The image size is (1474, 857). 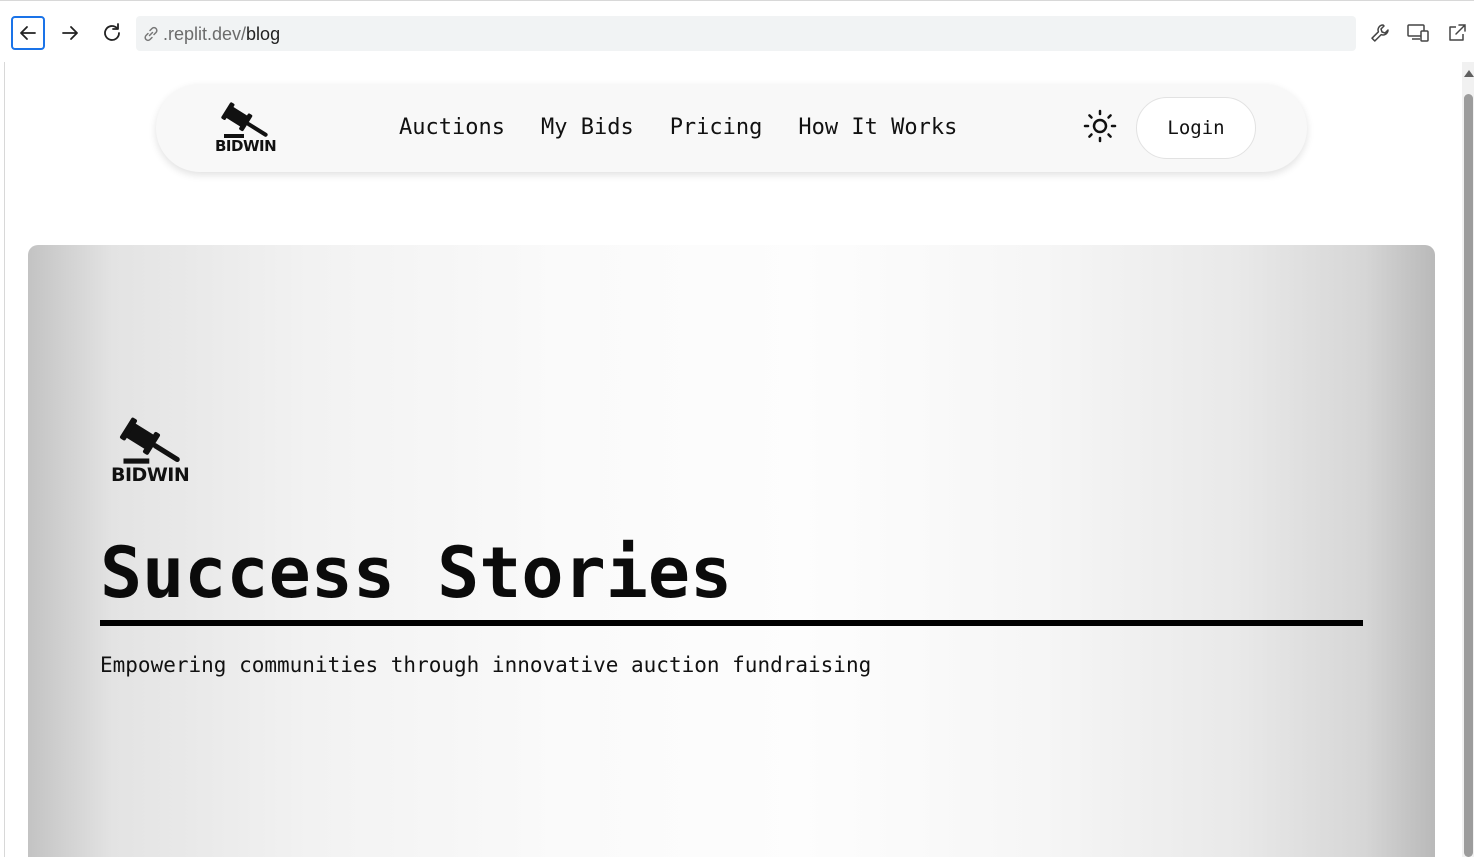 I want to click on devtools-button, so click(x=1380, y=33).